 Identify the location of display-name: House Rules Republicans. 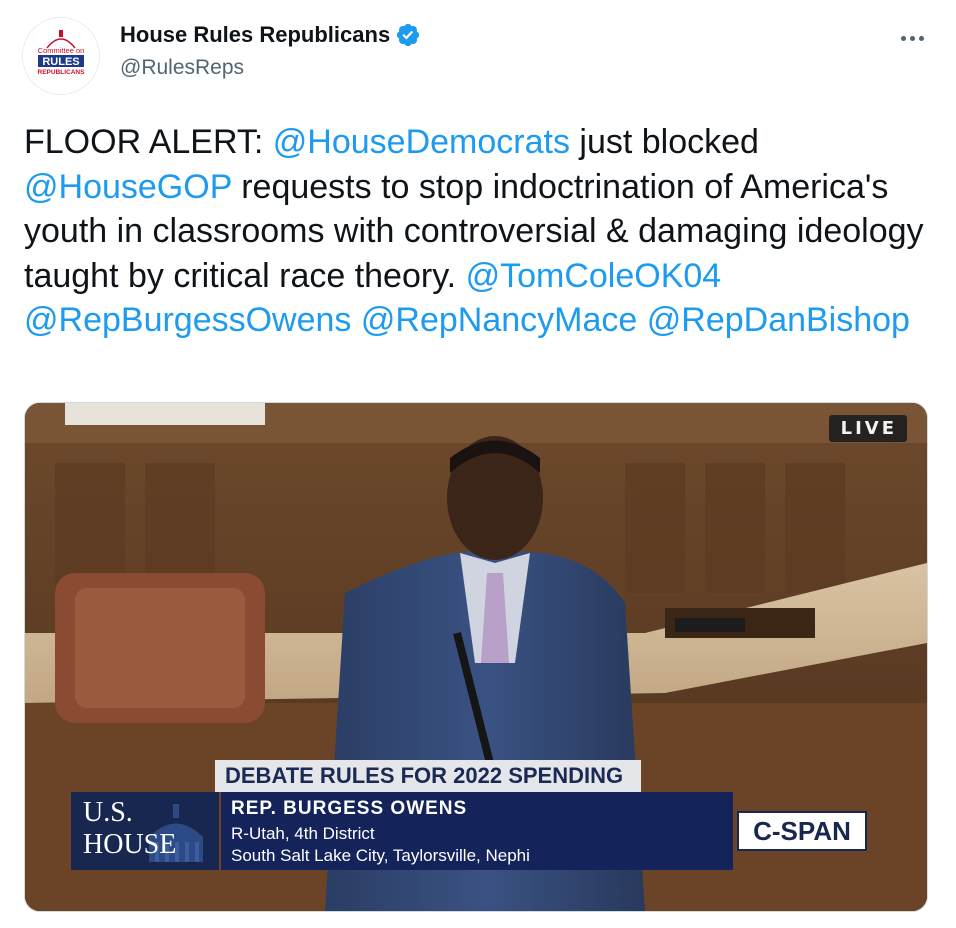
(255, 35).